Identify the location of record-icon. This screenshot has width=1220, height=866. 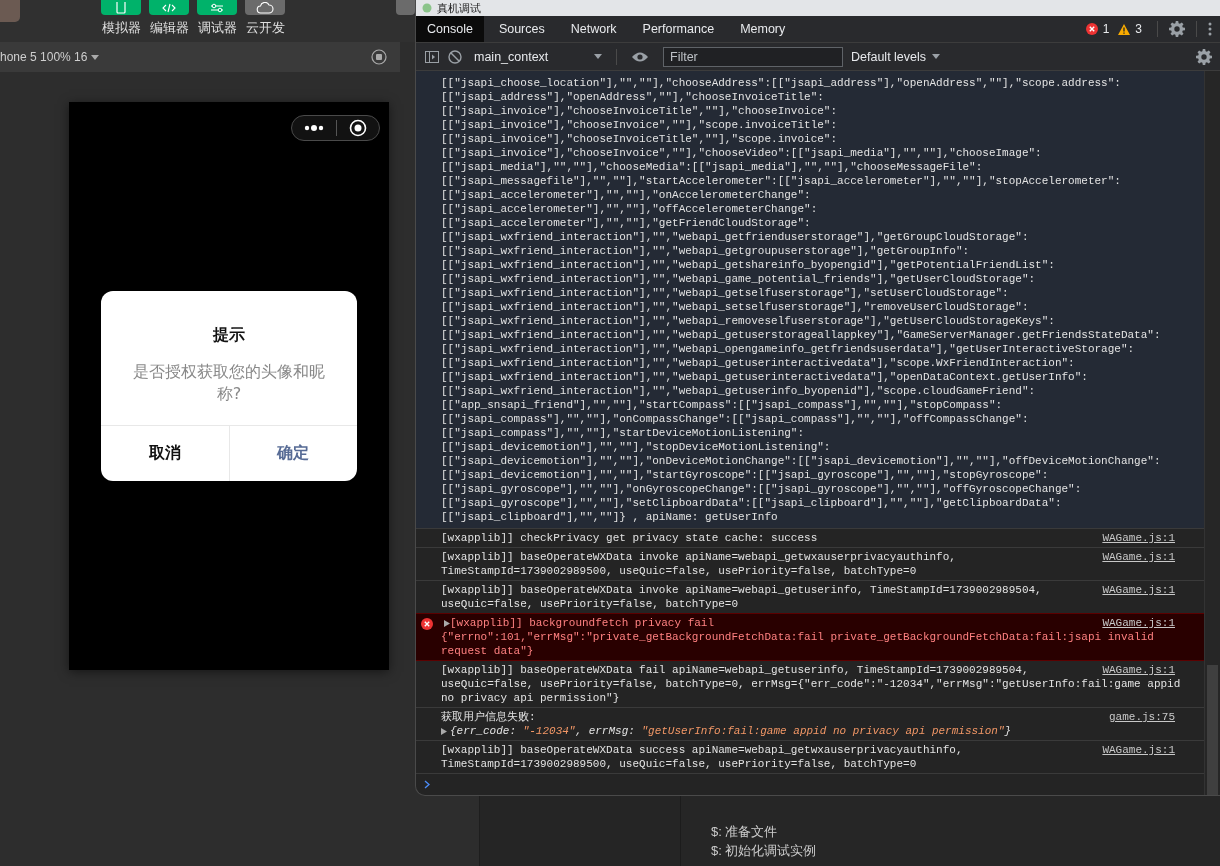
(379, 57).